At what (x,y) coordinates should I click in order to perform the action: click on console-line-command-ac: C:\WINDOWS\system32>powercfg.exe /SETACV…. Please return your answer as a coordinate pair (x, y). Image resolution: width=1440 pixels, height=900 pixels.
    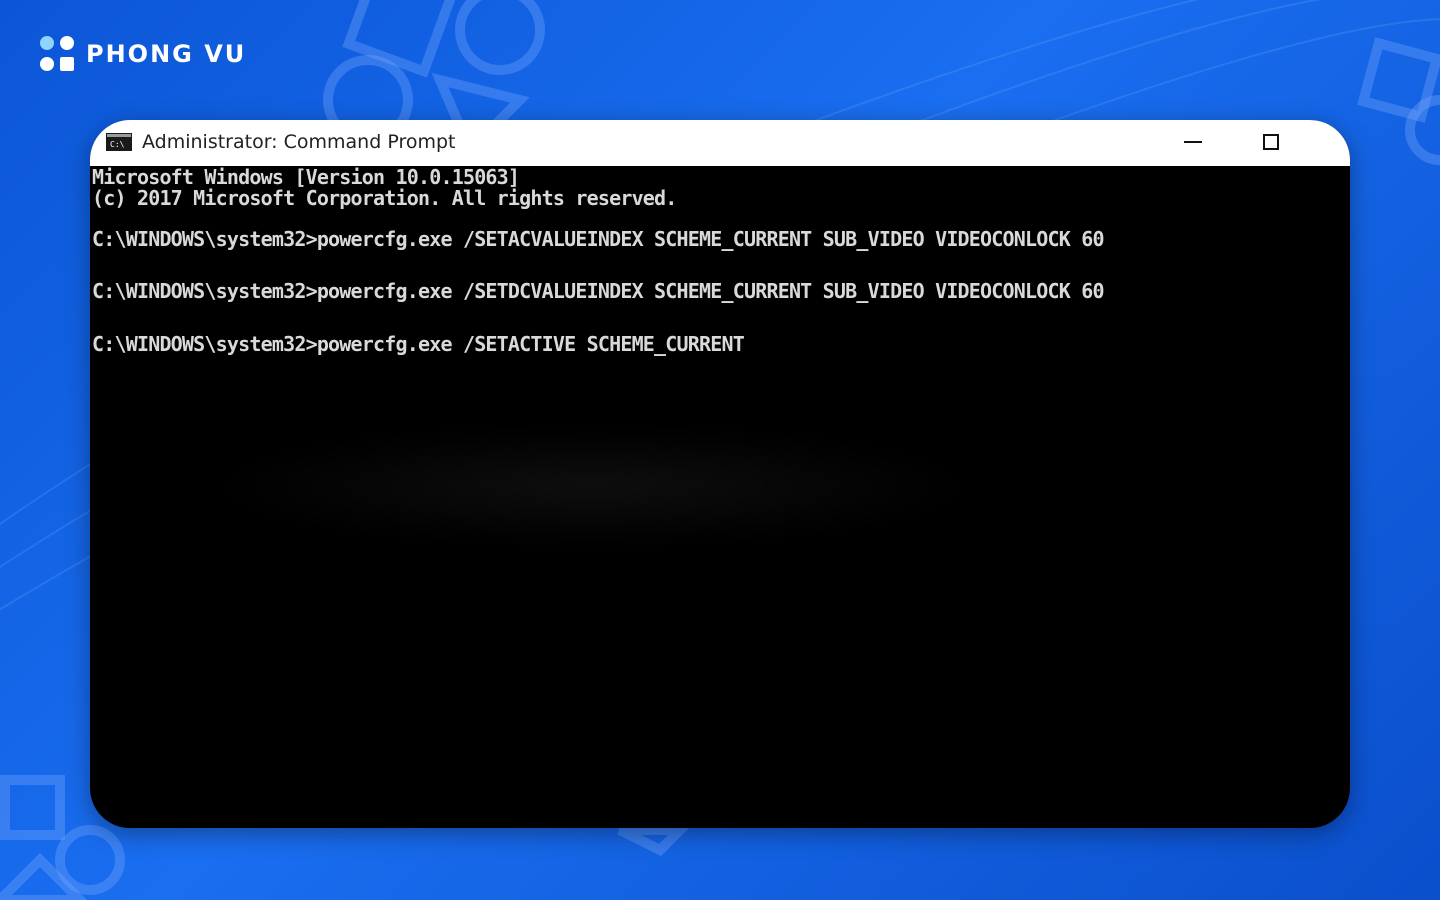
    Looking at the image, I should click on (598, 239).